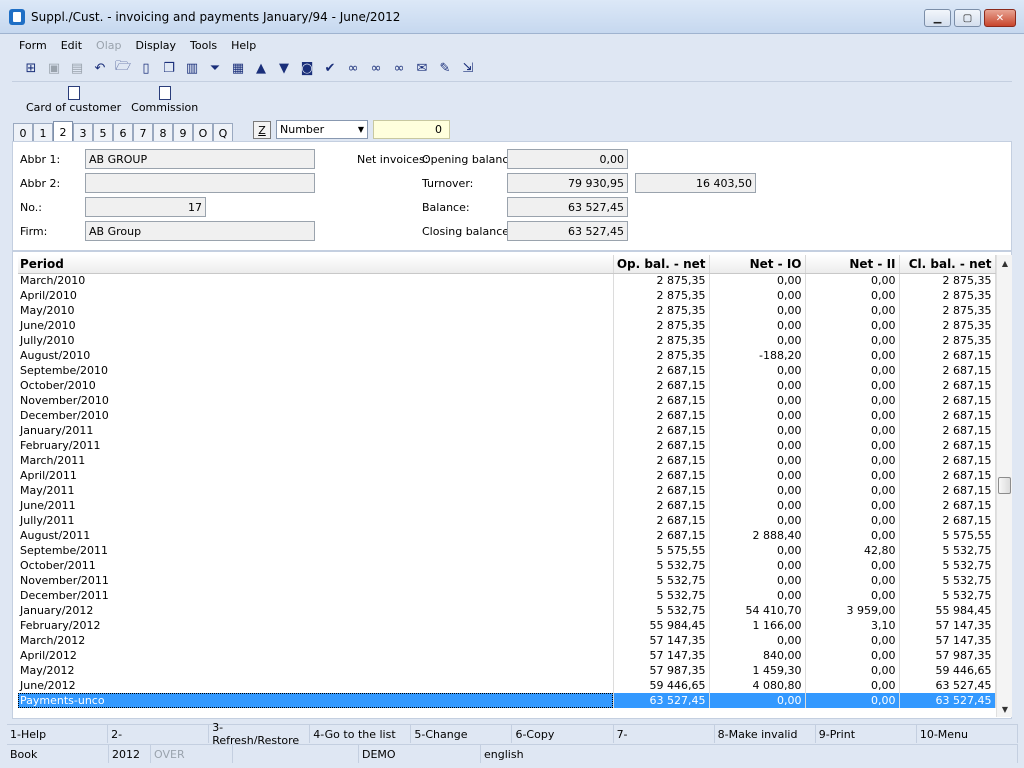 The image size is (1024, 768). I want to click on tab-3: 3, so click(83, 132).